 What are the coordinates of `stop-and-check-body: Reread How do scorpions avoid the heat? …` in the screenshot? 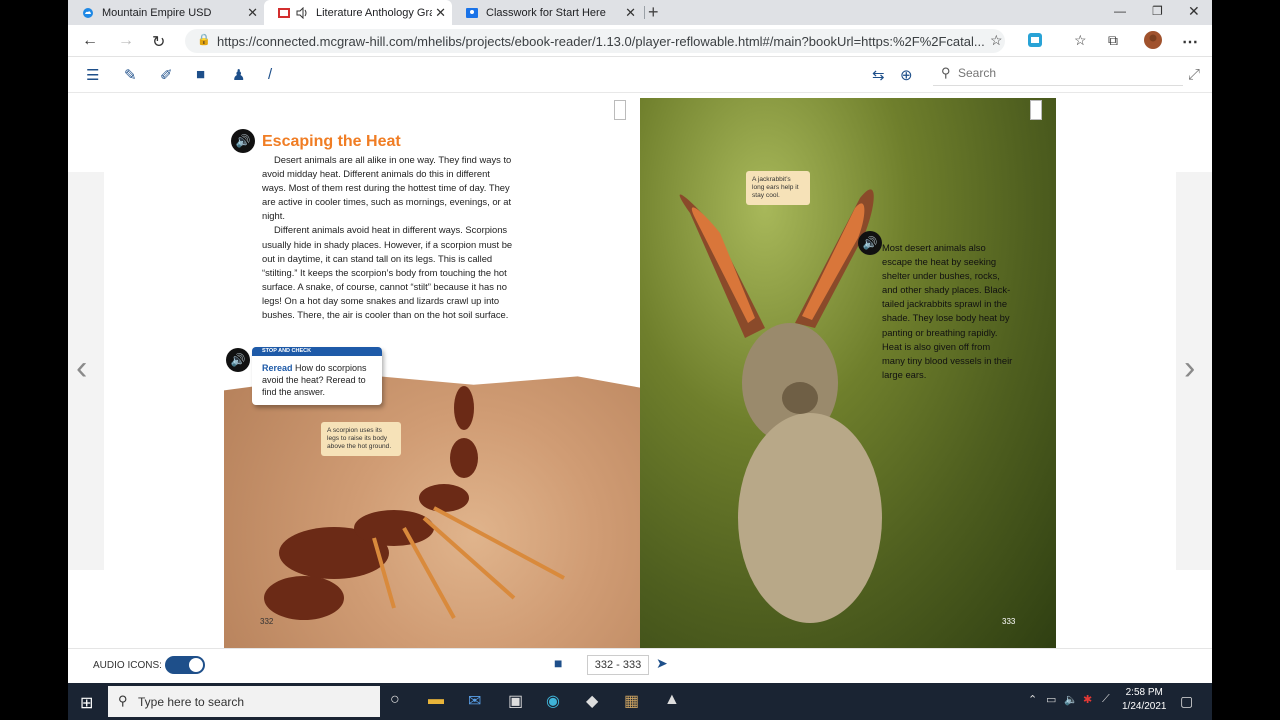 It's located at (317, 380).